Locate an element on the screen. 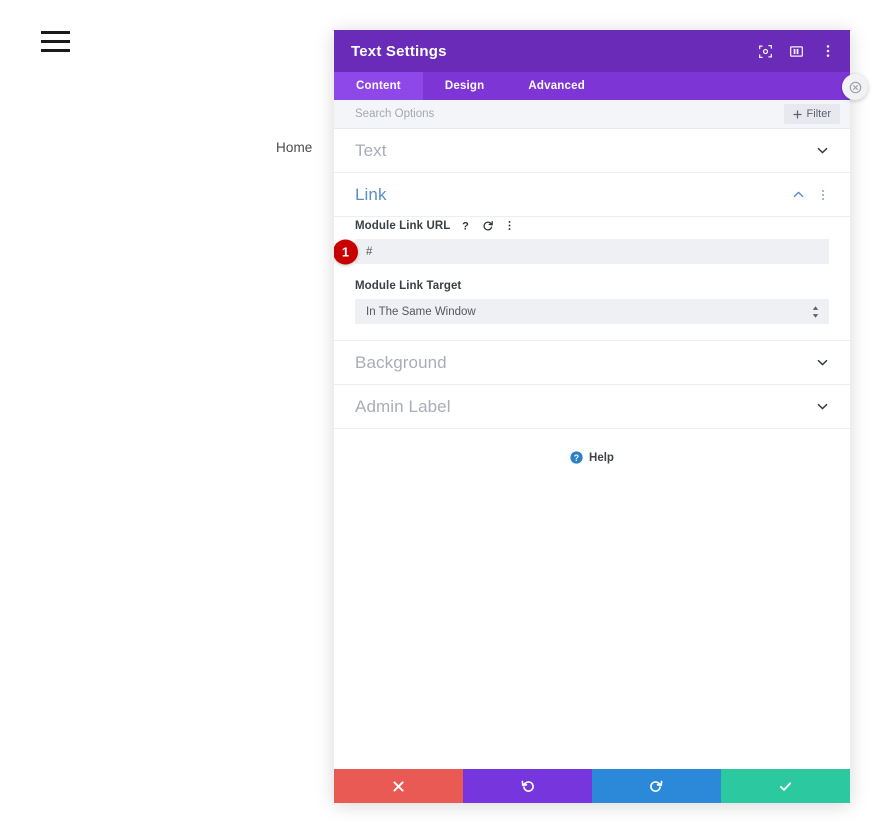 The image size is (880, 827). section-admin-label: Admin Label is located at coordinates (592, 407).